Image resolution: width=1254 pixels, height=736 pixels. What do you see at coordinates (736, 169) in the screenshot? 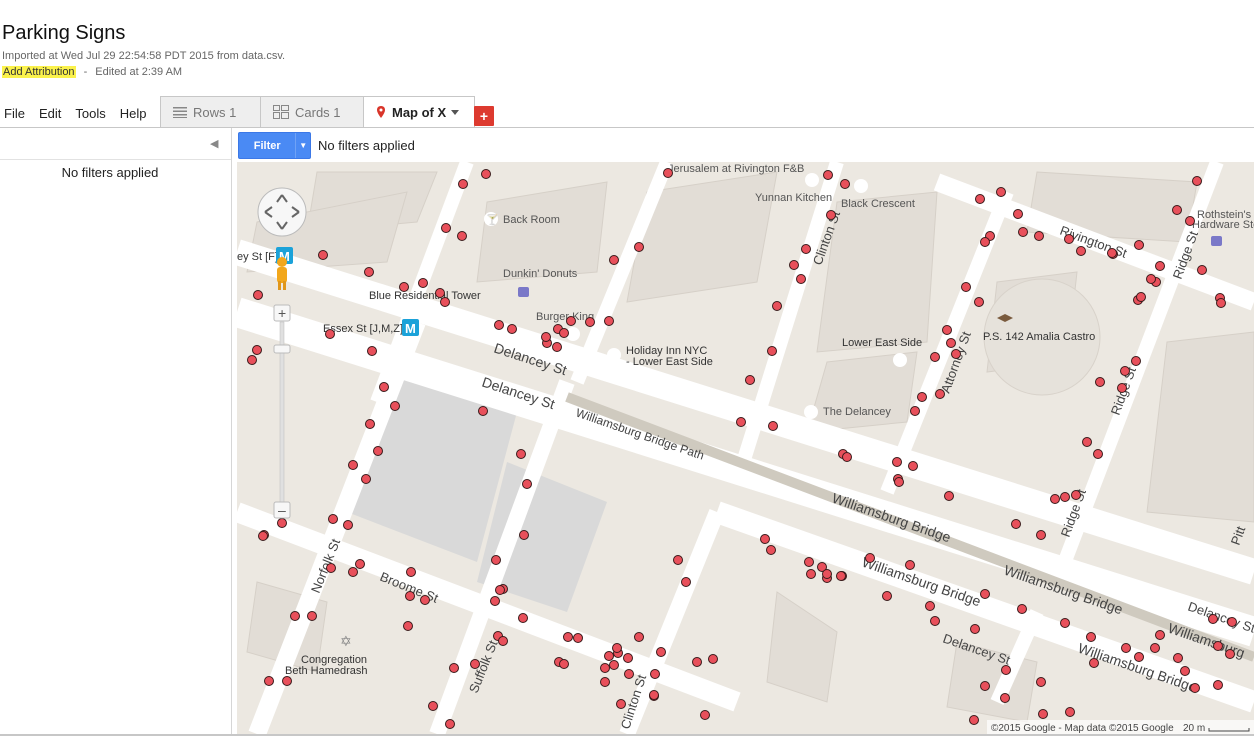
I see `poi-jerusalem: Jerusalem at Rivington F&B` at bounding box center [736, 169].